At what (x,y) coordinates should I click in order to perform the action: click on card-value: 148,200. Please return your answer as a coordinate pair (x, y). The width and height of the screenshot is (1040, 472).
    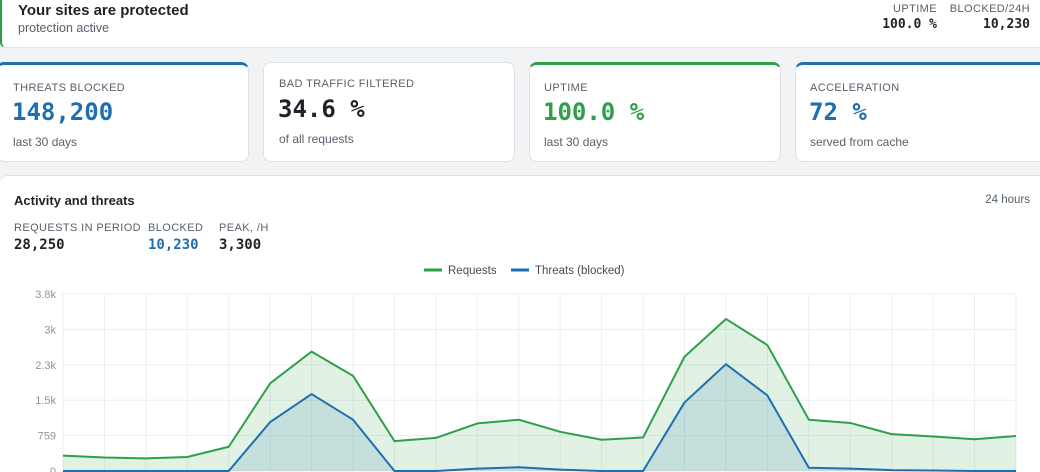
    Looking at the image, I should click on (63, 112).